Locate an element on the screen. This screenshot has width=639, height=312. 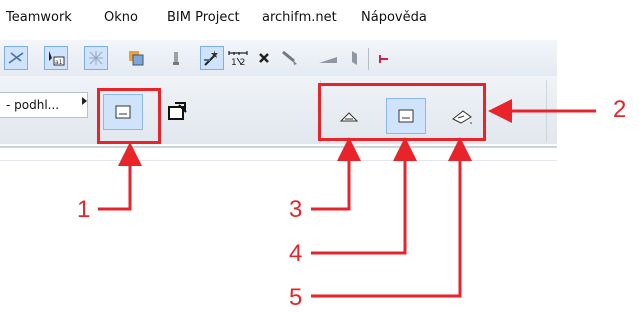
callout-number-5: 5 is located at coordinates (296, 297).